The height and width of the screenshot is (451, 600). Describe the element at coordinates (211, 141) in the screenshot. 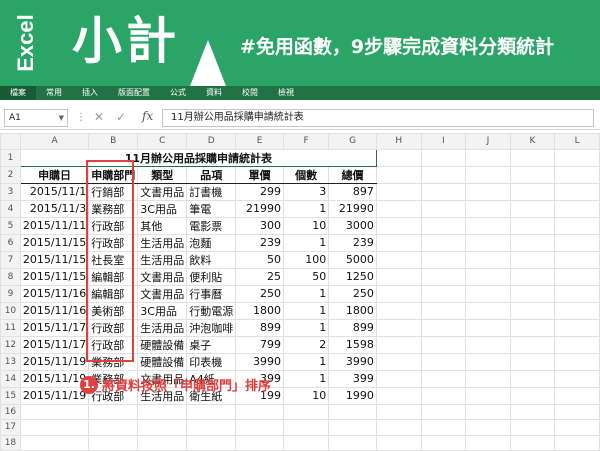

I see `column-header: D` at that location.